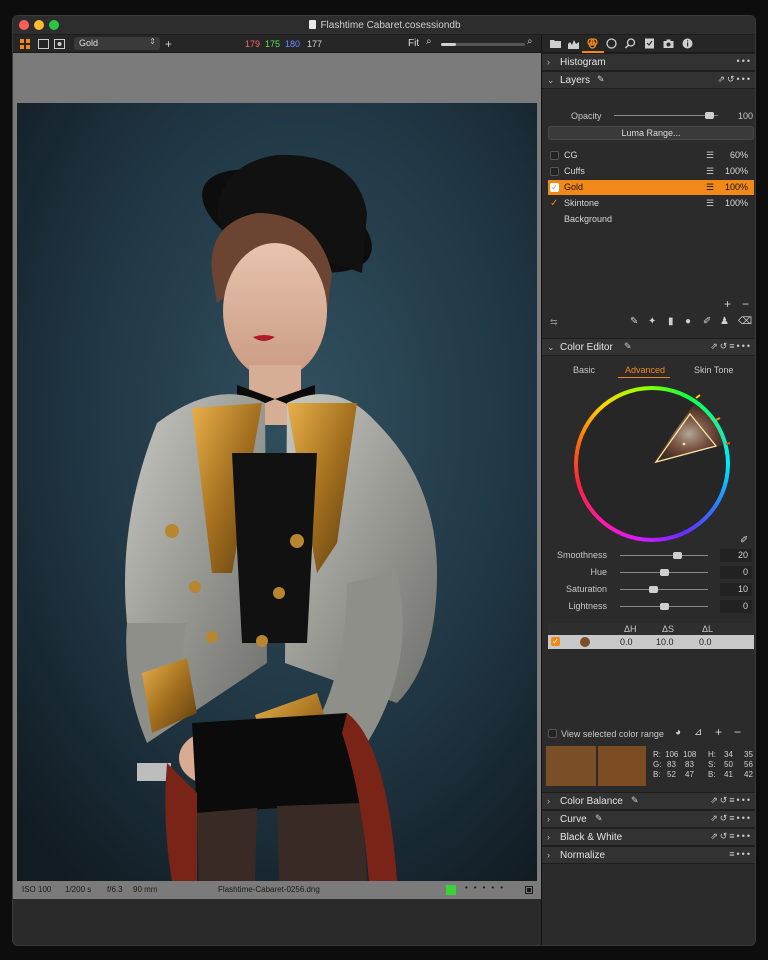 The image size is (768, 960). What do you see at coordinates (745, 304) in the screenshot?
I see `remove-layer-icon: −` at bounding box center [745, 304].